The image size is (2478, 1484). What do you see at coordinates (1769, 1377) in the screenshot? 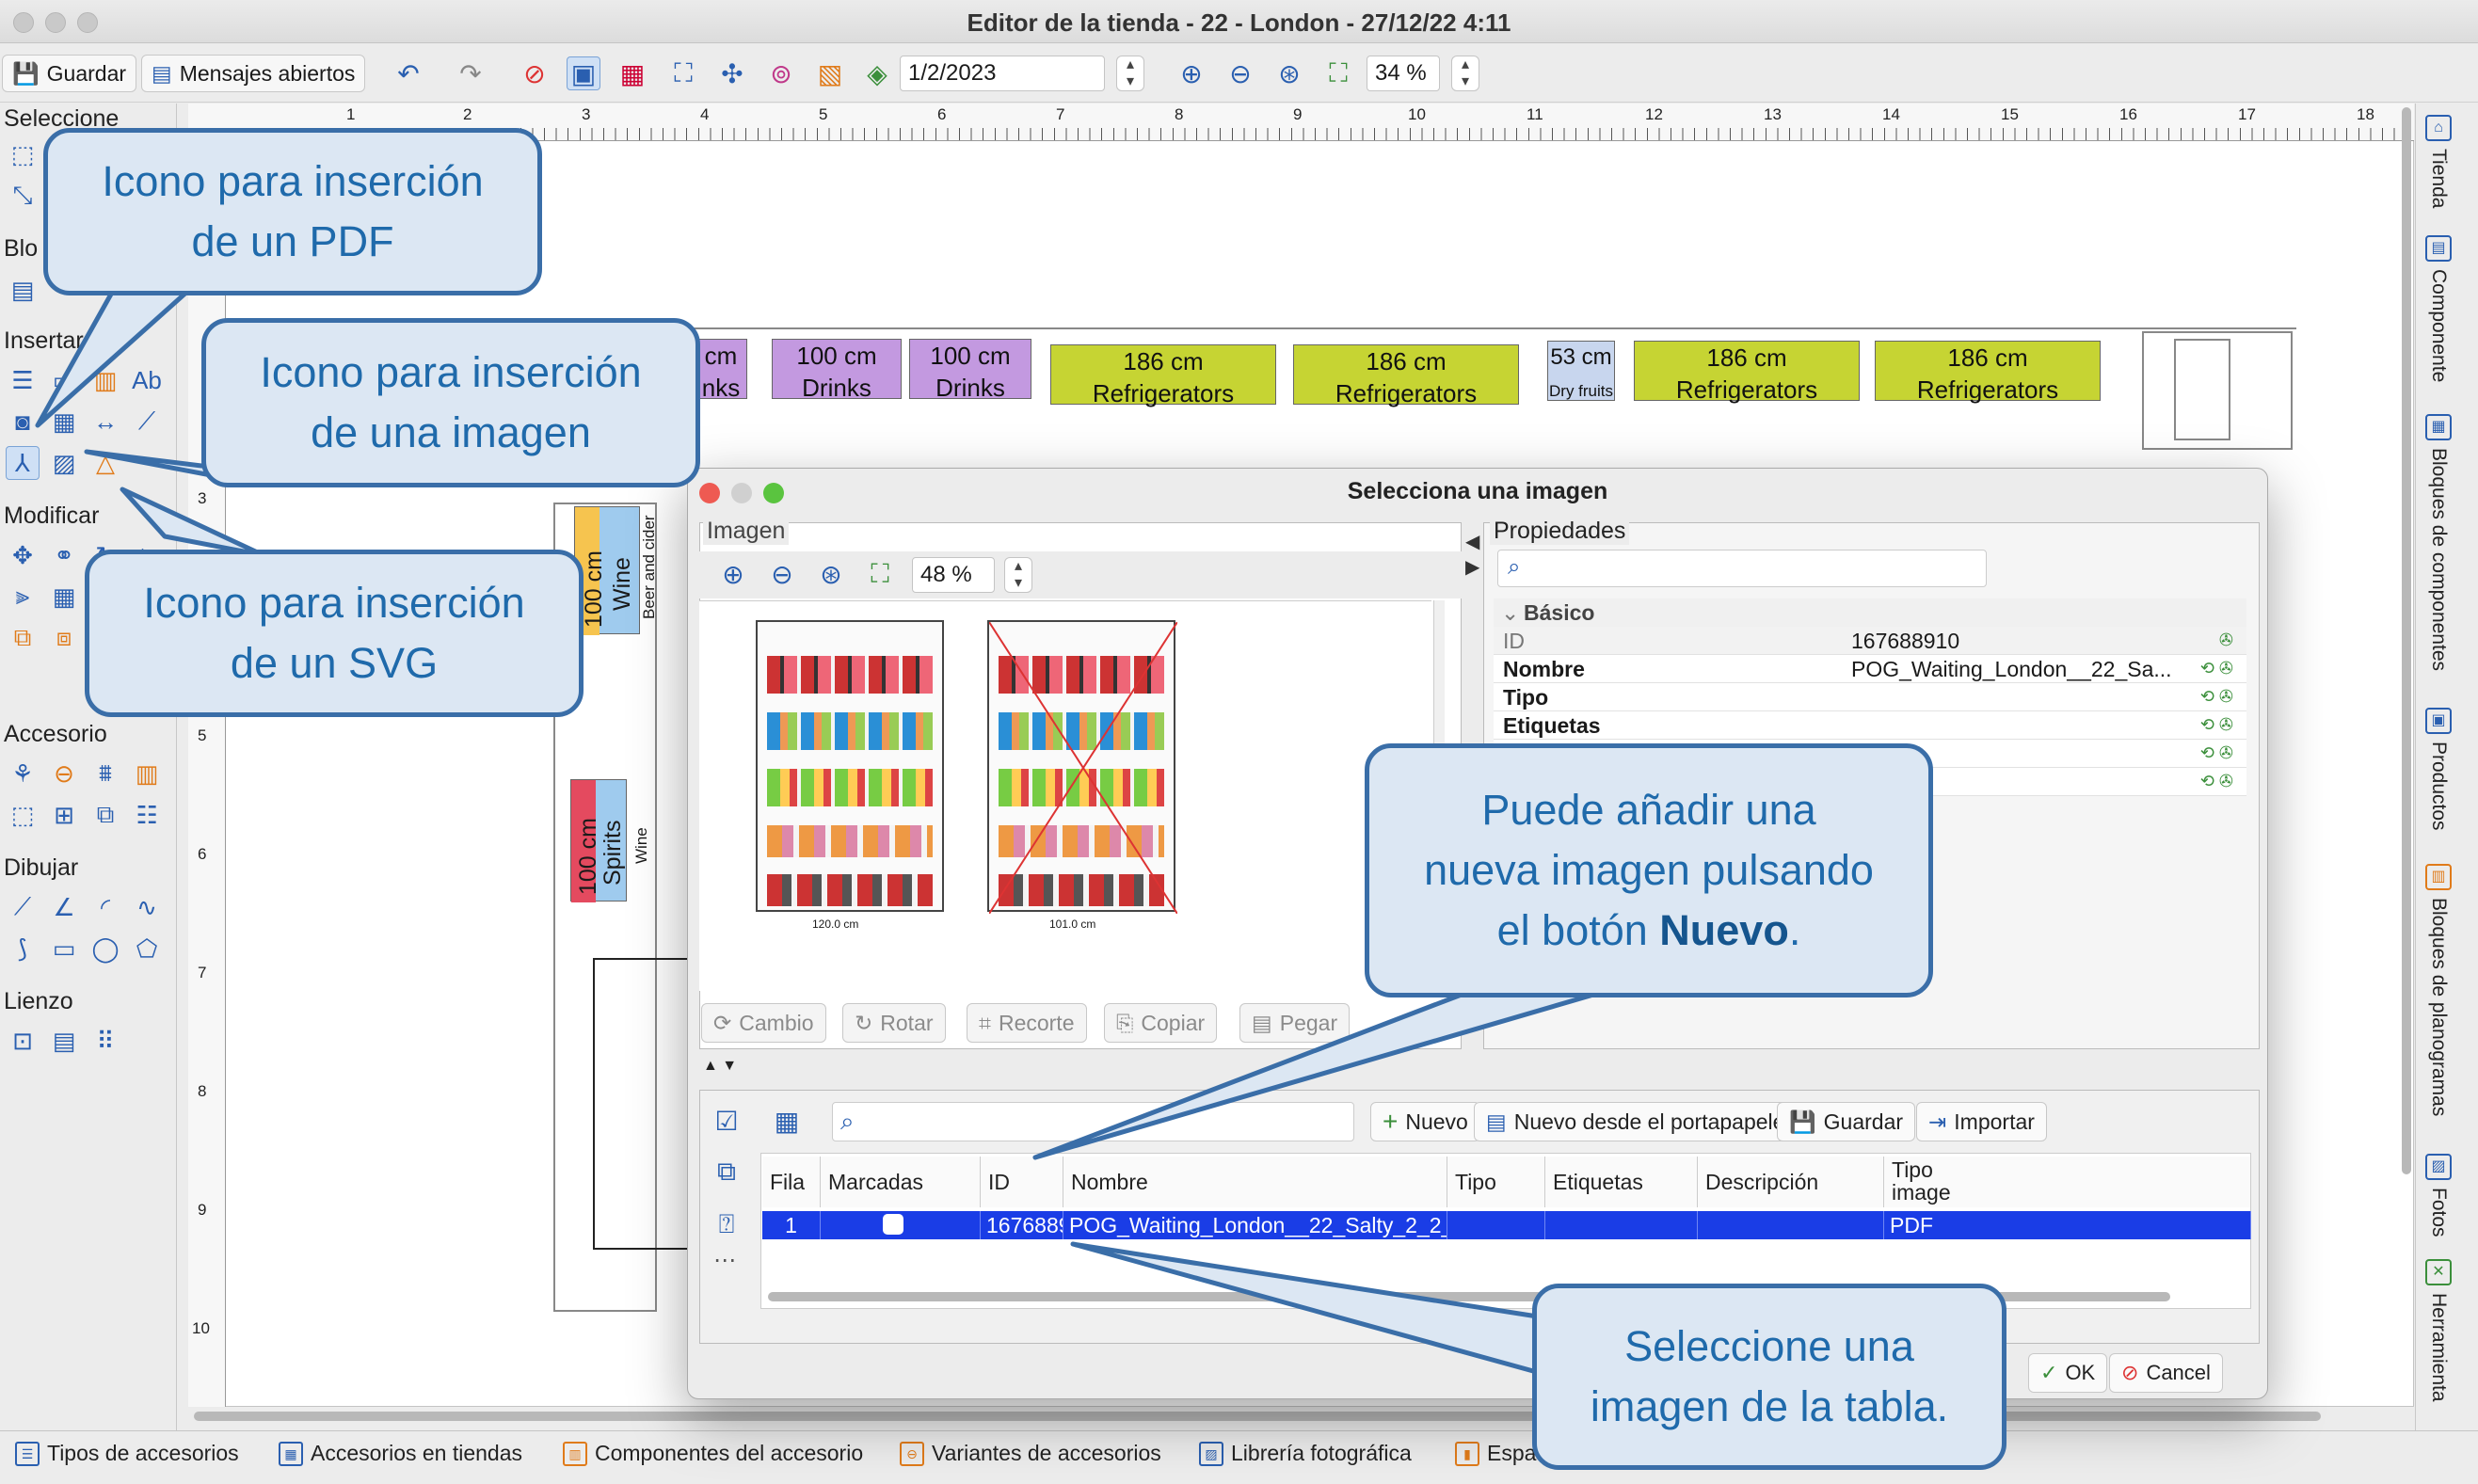
I see `callout-select-row: Seleccione una imagen de la tabla.` at bounding box center [1769, 1377].